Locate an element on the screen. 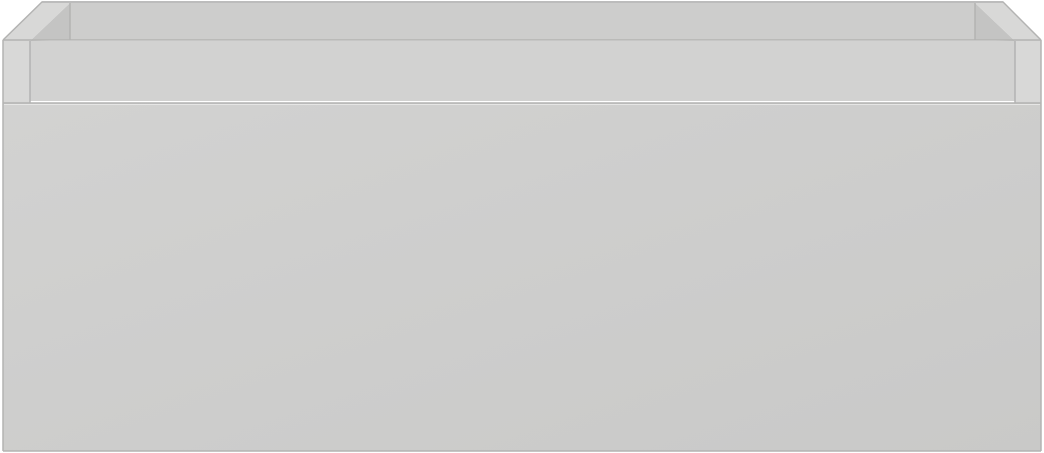  side-post-left is located at coordinates (16, 71).